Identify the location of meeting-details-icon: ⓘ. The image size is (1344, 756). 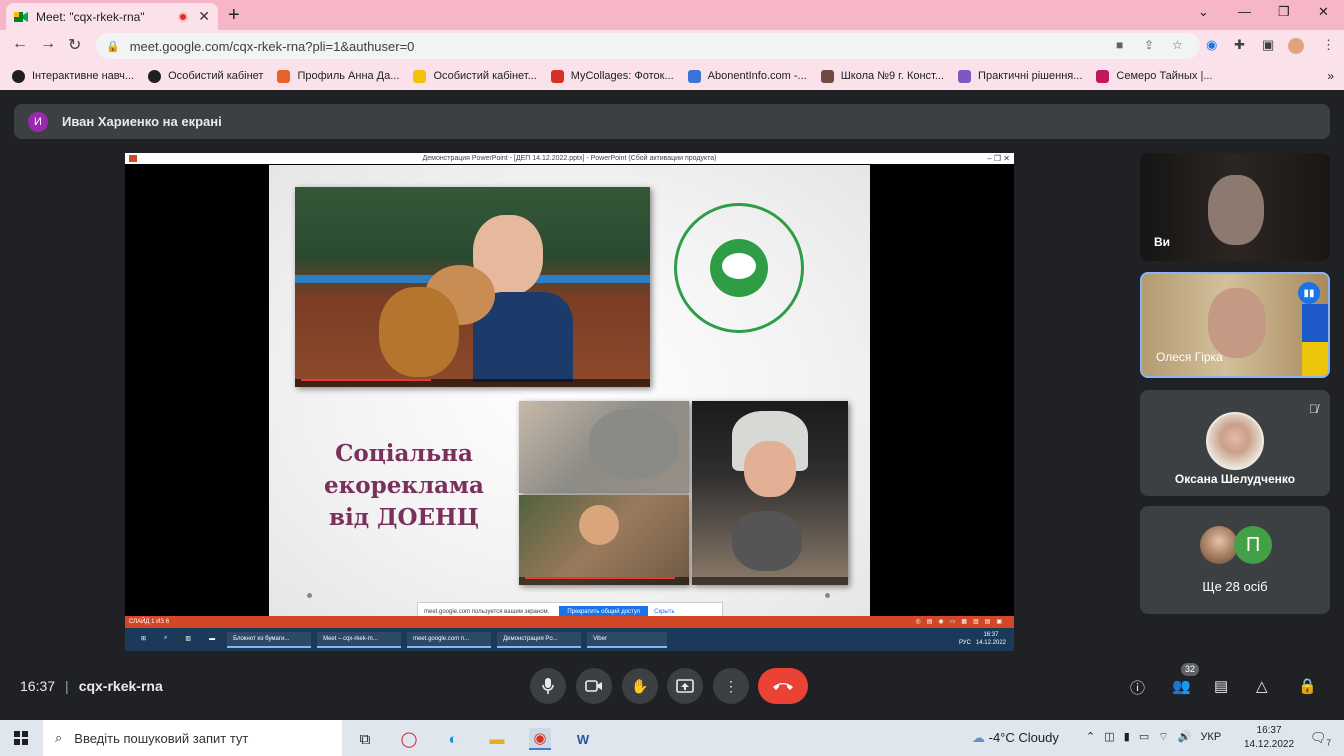
(1137, 687).